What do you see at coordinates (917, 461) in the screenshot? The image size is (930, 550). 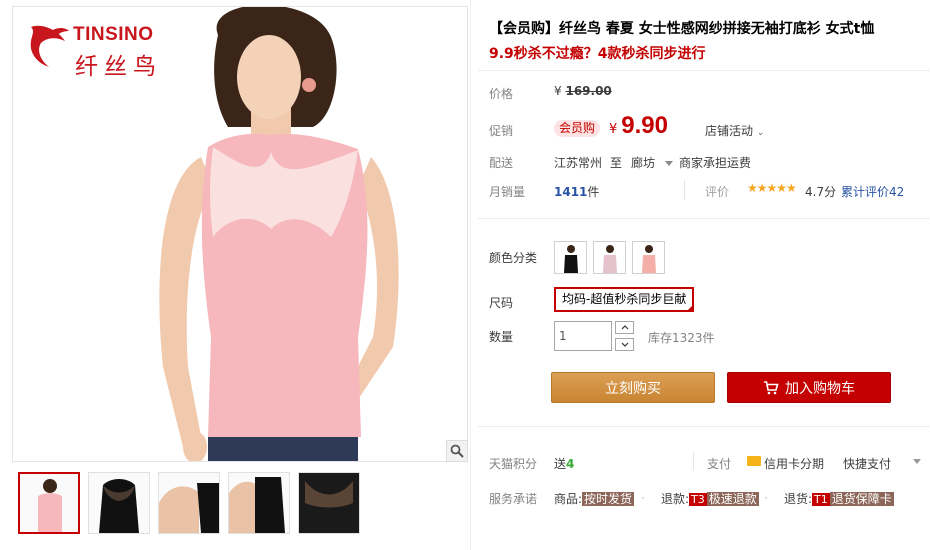 I see `expand-caret-icon` at bounding box center [917, 461].